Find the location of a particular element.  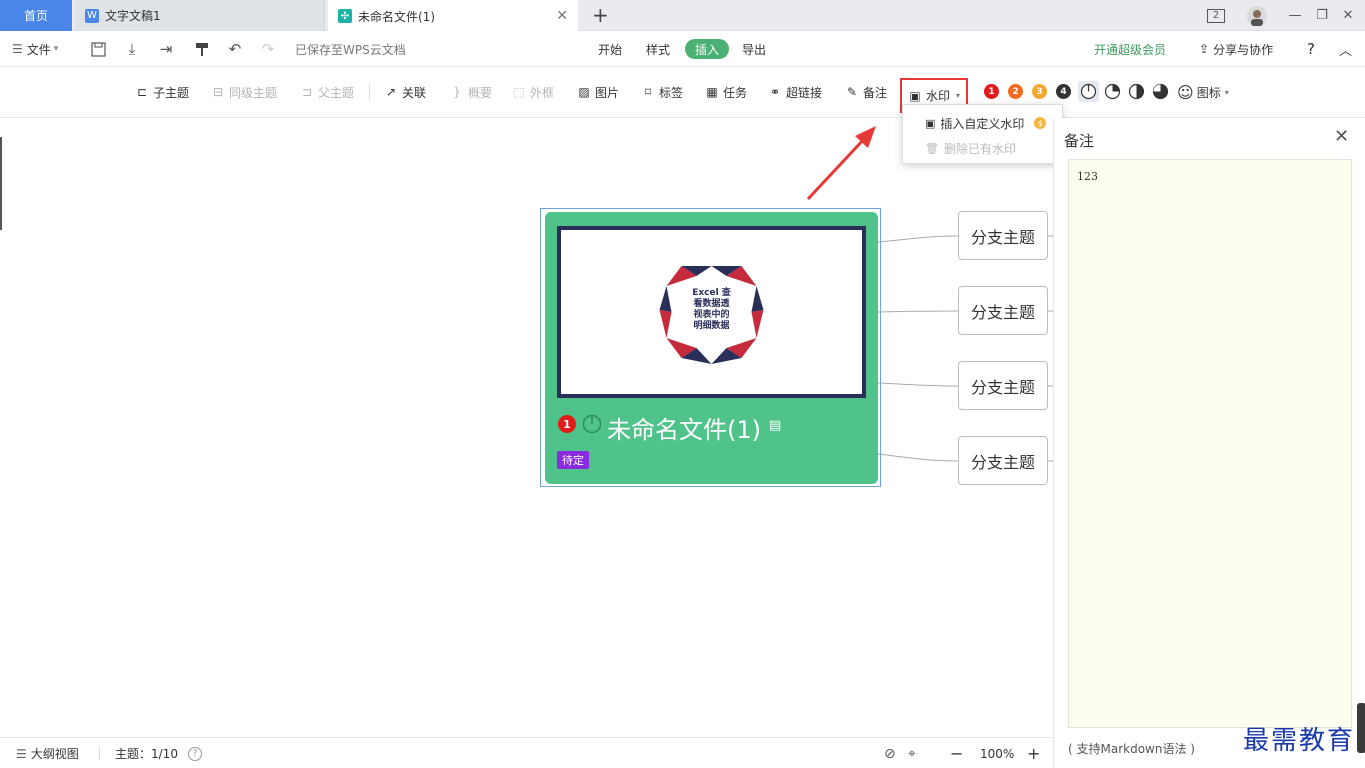

zoom-in-button: + is located at coordinates (1033, 753).